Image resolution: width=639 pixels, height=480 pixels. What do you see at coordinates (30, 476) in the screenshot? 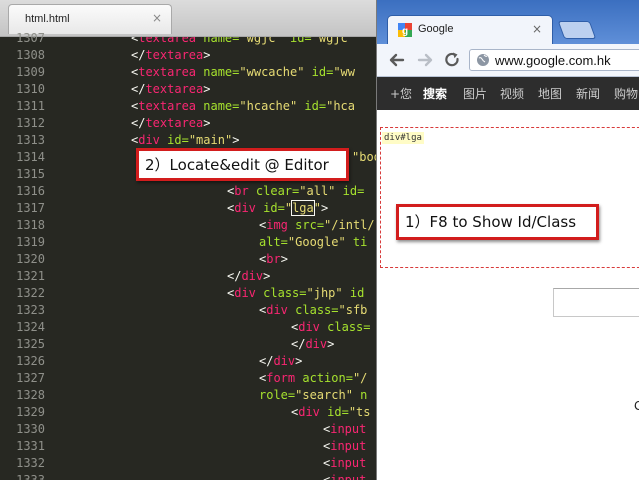
I see `line-number: 1333` at bounding box center [30, 476].